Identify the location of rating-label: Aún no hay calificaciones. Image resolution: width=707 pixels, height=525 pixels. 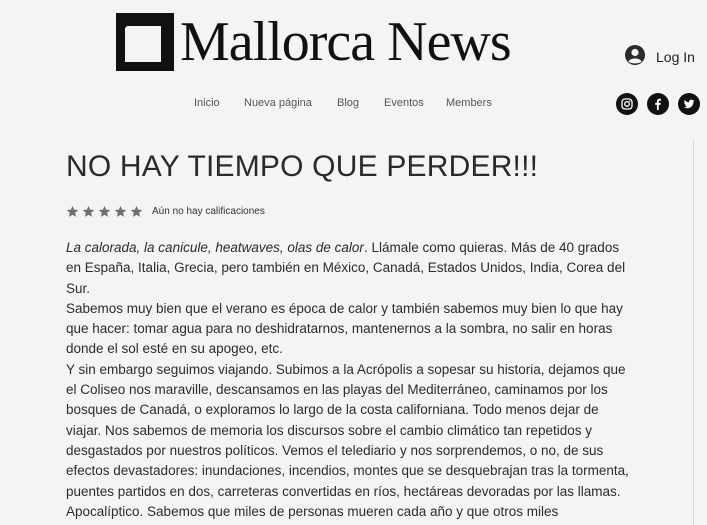
(208, 211).